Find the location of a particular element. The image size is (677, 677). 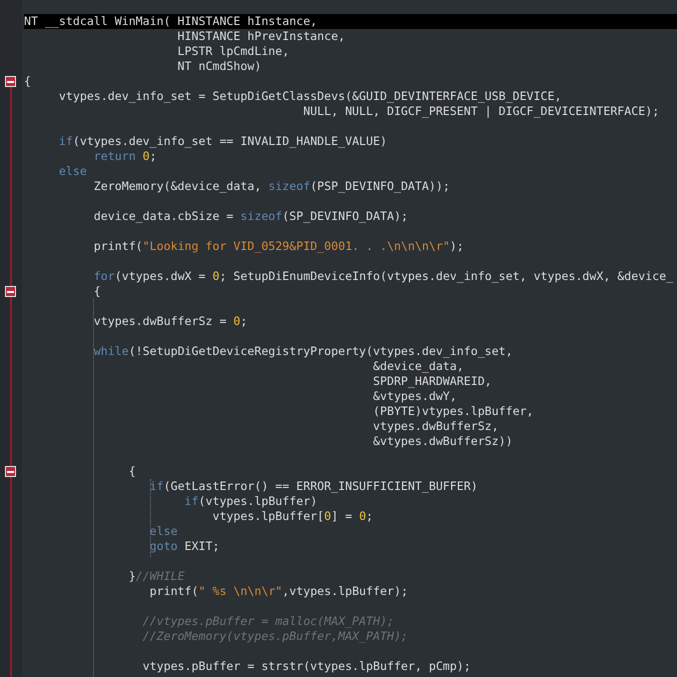

code-text: &vtypes.dwBufferSz)) is located at coordinates (442, 441).